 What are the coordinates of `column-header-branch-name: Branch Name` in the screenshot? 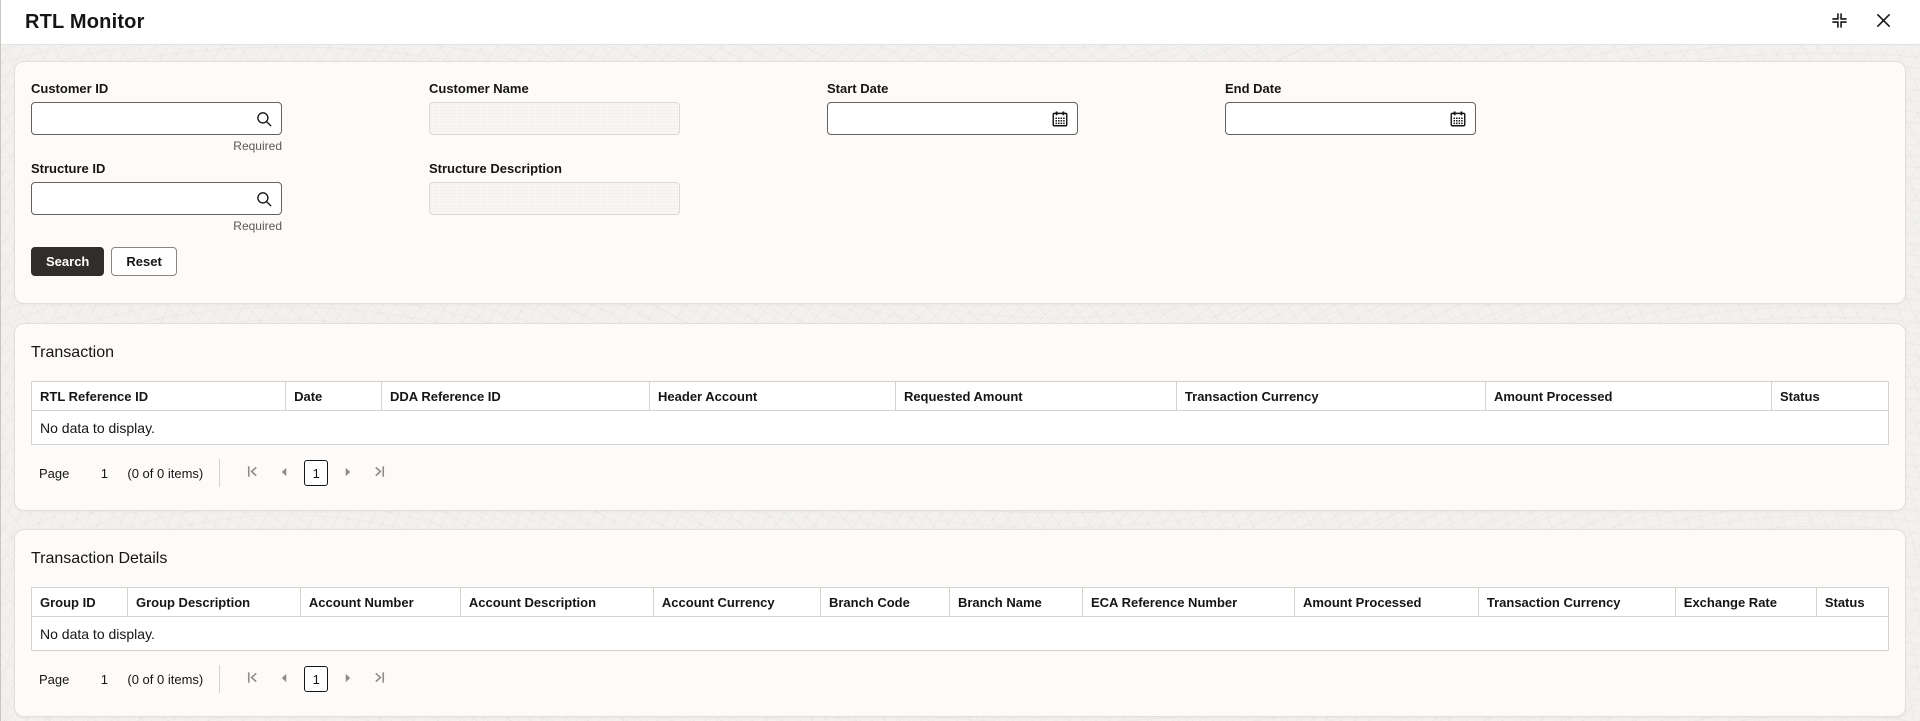 It's located at (1016, 602).